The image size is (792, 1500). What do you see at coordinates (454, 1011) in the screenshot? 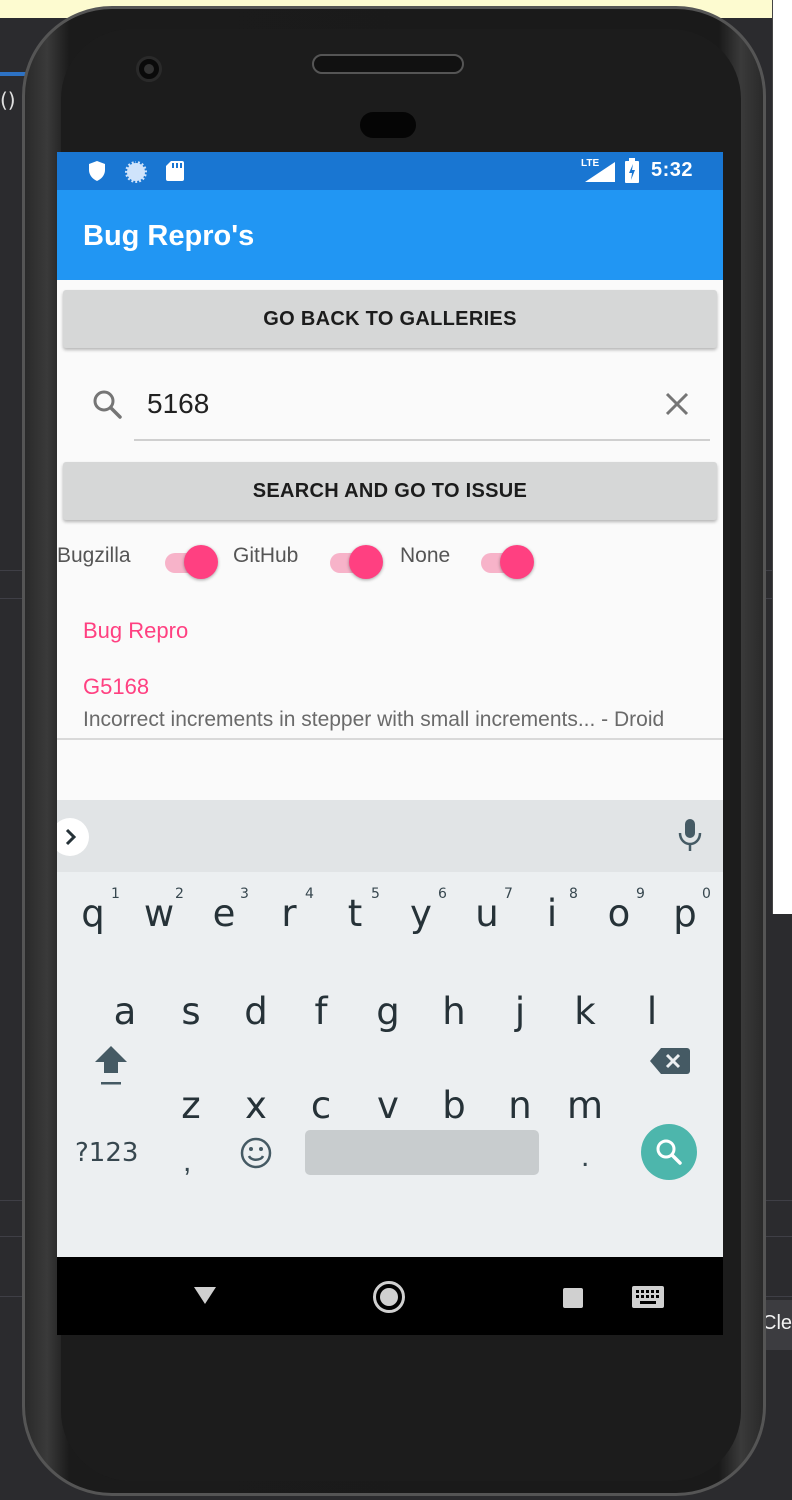
I see `key-h: h` at bounding box center [454, 1011].